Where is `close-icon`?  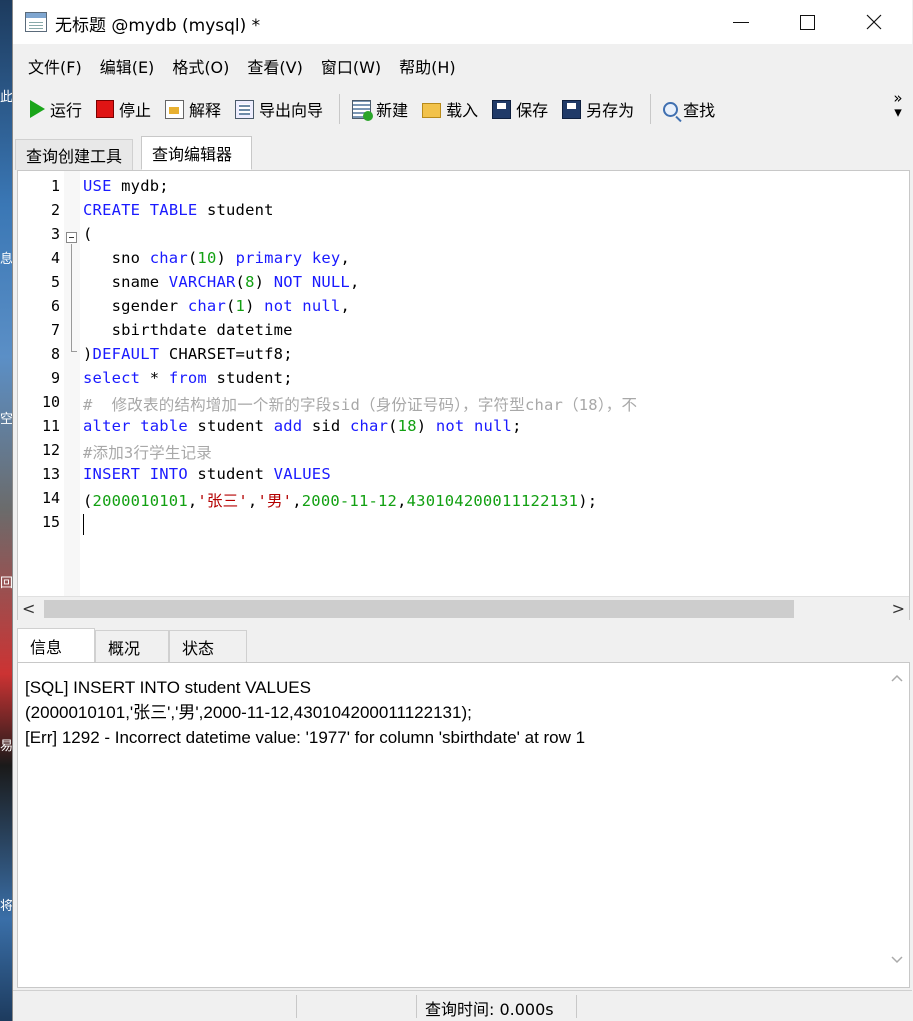 close-icon is located at coordinates (874, 22).